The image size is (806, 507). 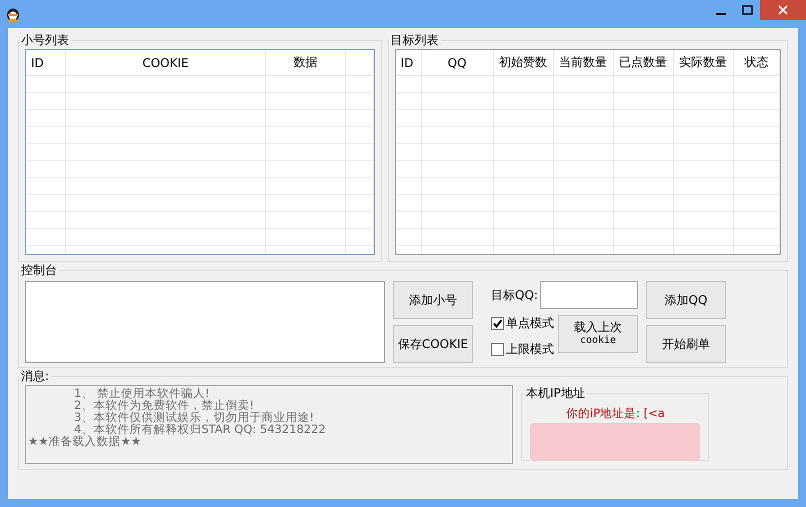 What do you see at coordinates (85, 441) in the screenshot?
I see `message-line: ★★准备载入数据★★` at bounding box center [85, 441].